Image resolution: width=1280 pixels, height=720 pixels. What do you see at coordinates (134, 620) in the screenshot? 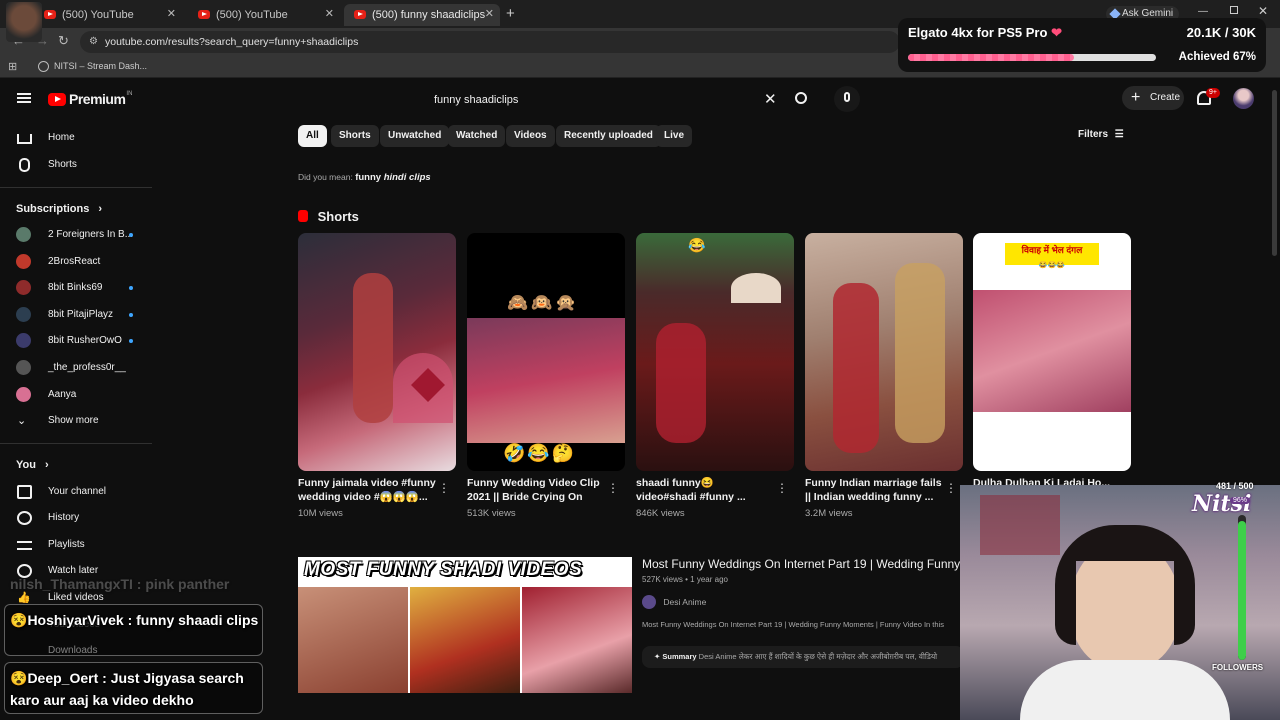
I see `chat-message: 😵HoshiyarVivek : funny shaadi clips` at bounding box center [134, 620].